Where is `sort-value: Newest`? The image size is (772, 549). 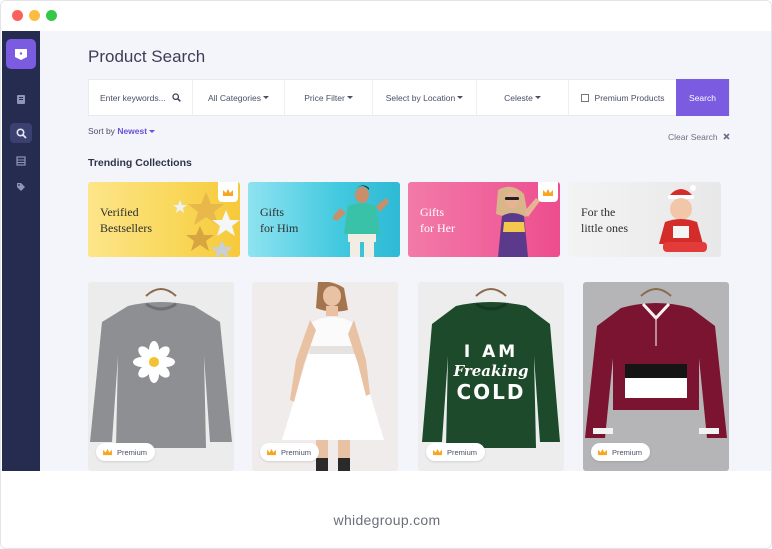 sort-value: Newest is located at coordinates (132, 131).